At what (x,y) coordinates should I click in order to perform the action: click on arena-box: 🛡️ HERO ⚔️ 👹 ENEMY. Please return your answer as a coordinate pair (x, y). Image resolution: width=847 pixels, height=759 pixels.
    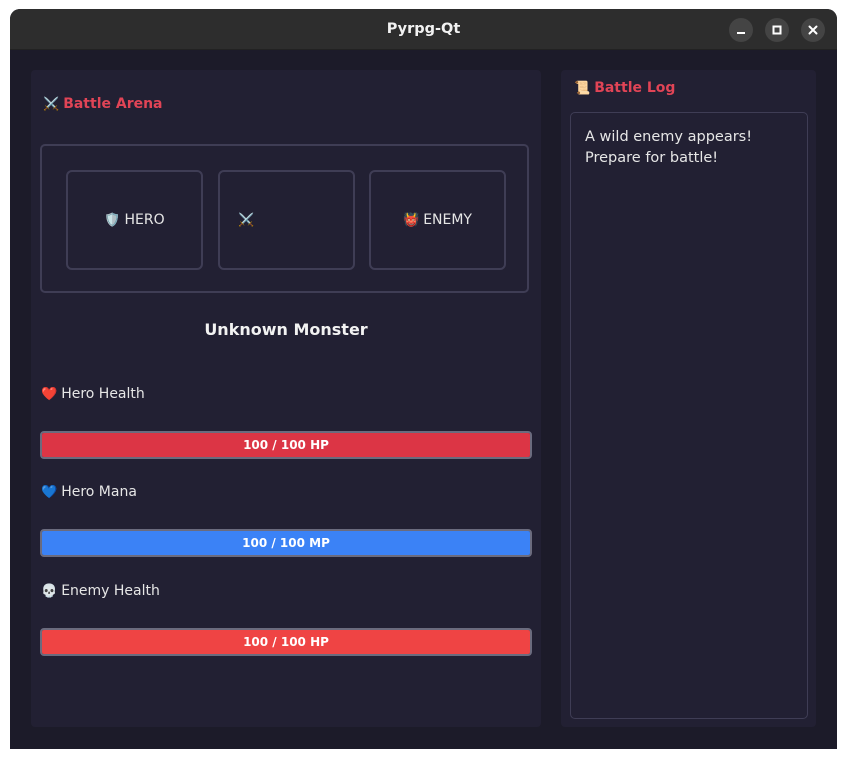
    Looking at the image, I should click on (284, 218).